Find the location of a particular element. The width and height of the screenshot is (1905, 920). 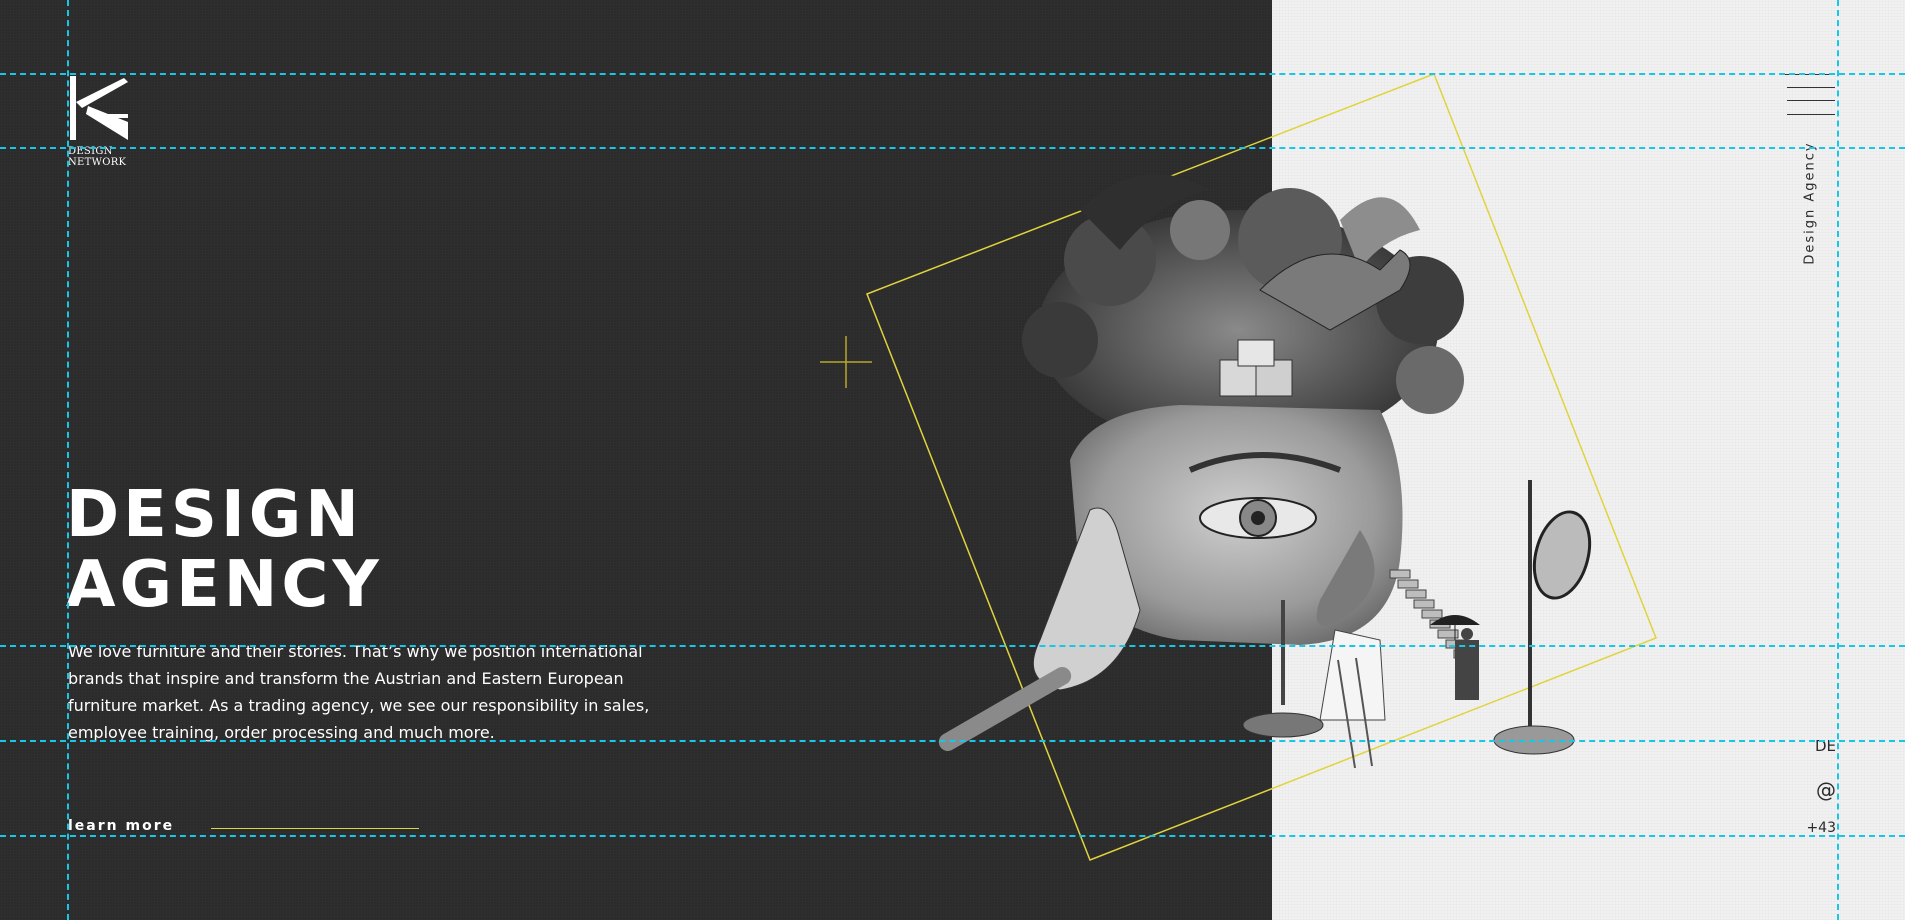

language-switch: DE is located at coordinates (1825, 746).